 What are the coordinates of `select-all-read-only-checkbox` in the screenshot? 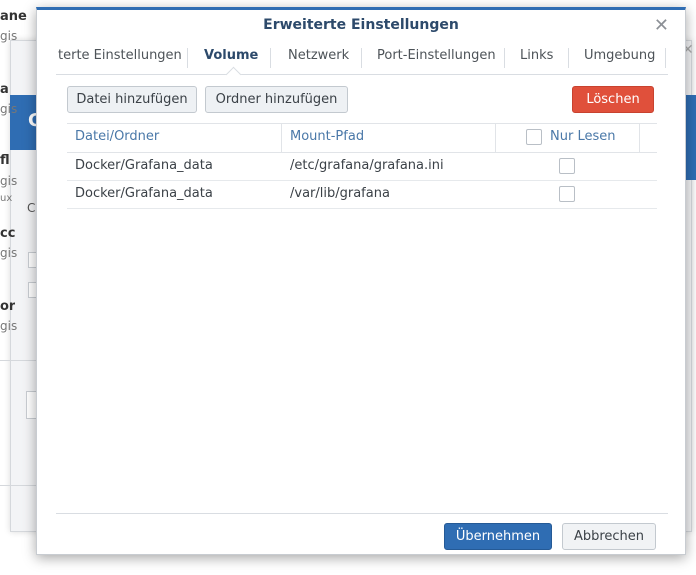 It's located at (534, 137).